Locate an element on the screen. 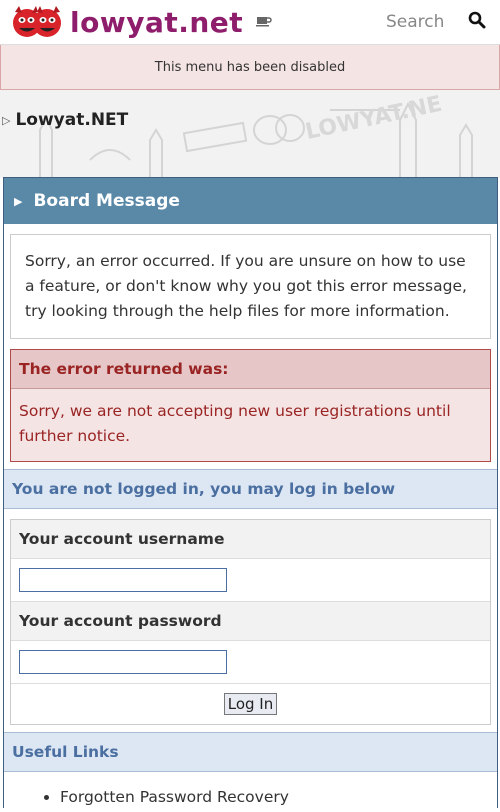  svg-text: LOWYAT.NE is located at coordinates (373, 118).